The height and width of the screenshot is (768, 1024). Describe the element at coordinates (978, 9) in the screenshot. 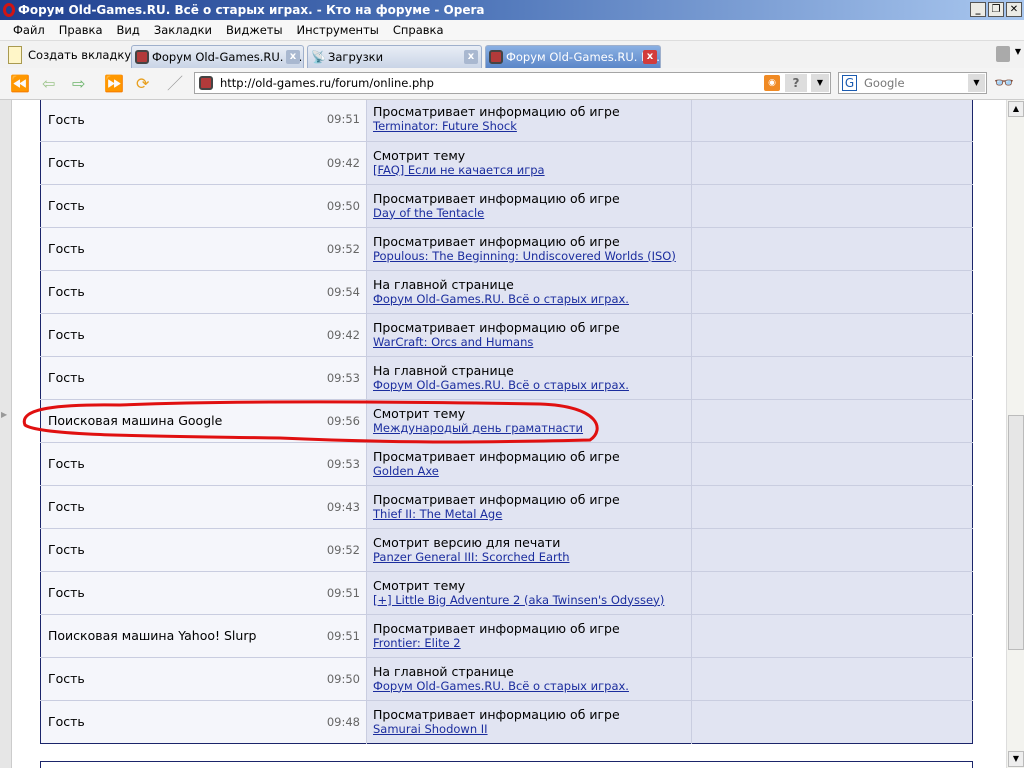

I see `minimize-button: _` at that location.